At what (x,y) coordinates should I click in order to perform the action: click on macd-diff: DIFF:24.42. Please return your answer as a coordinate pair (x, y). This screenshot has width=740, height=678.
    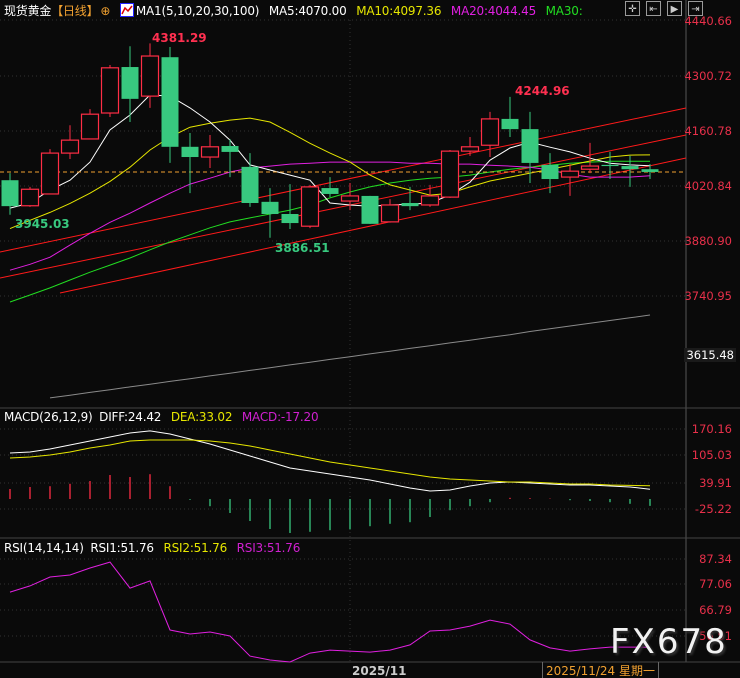
    Looking at the image, I should click on (130, 417).